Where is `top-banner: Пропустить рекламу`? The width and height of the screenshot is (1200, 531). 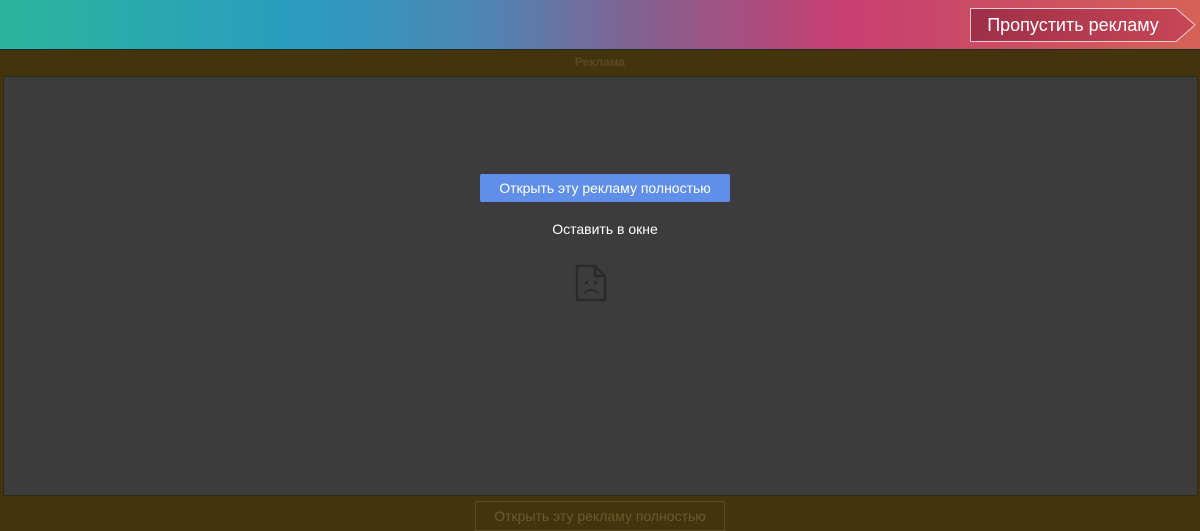 top-banner: Пропустить рекламу is located at coordinates (600, 25).